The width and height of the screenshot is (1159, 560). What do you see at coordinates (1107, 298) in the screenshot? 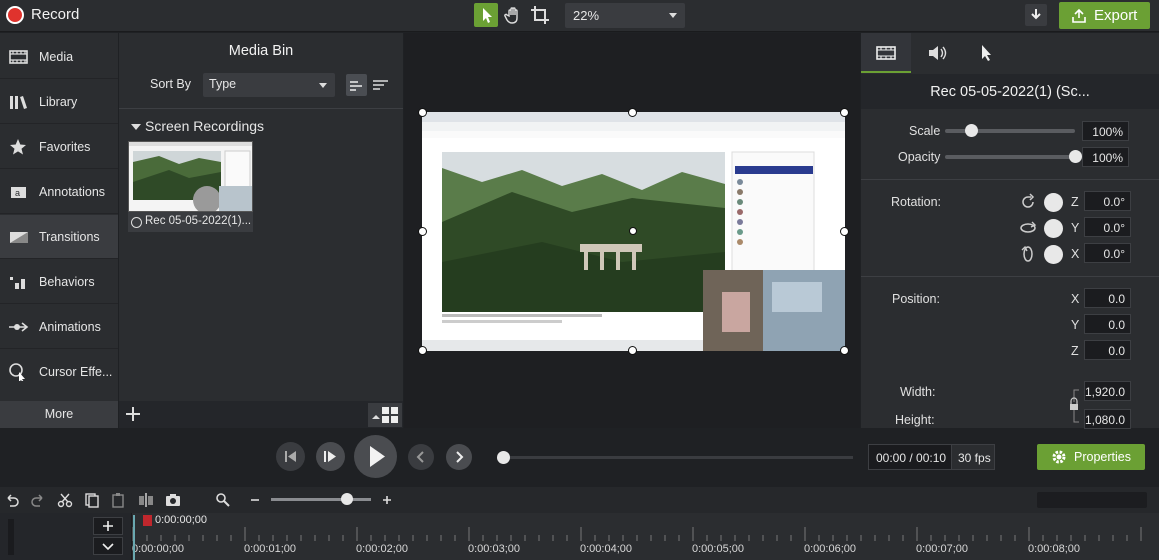
I see `position-x-input: 0.0` at bounding box center [1107, 298].